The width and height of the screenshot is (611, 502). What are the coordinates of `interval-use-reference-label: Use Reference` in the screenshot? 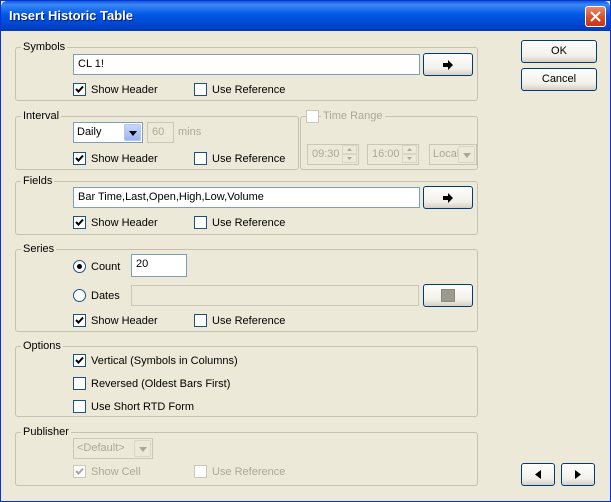 It's located at (249, 159).